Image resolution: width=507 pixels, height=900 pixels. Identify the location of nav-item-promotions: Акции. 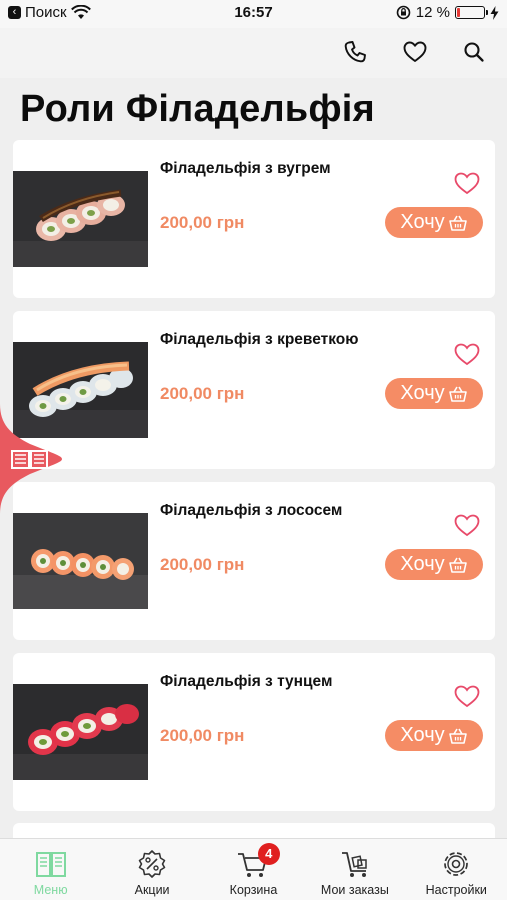
(151, 869).